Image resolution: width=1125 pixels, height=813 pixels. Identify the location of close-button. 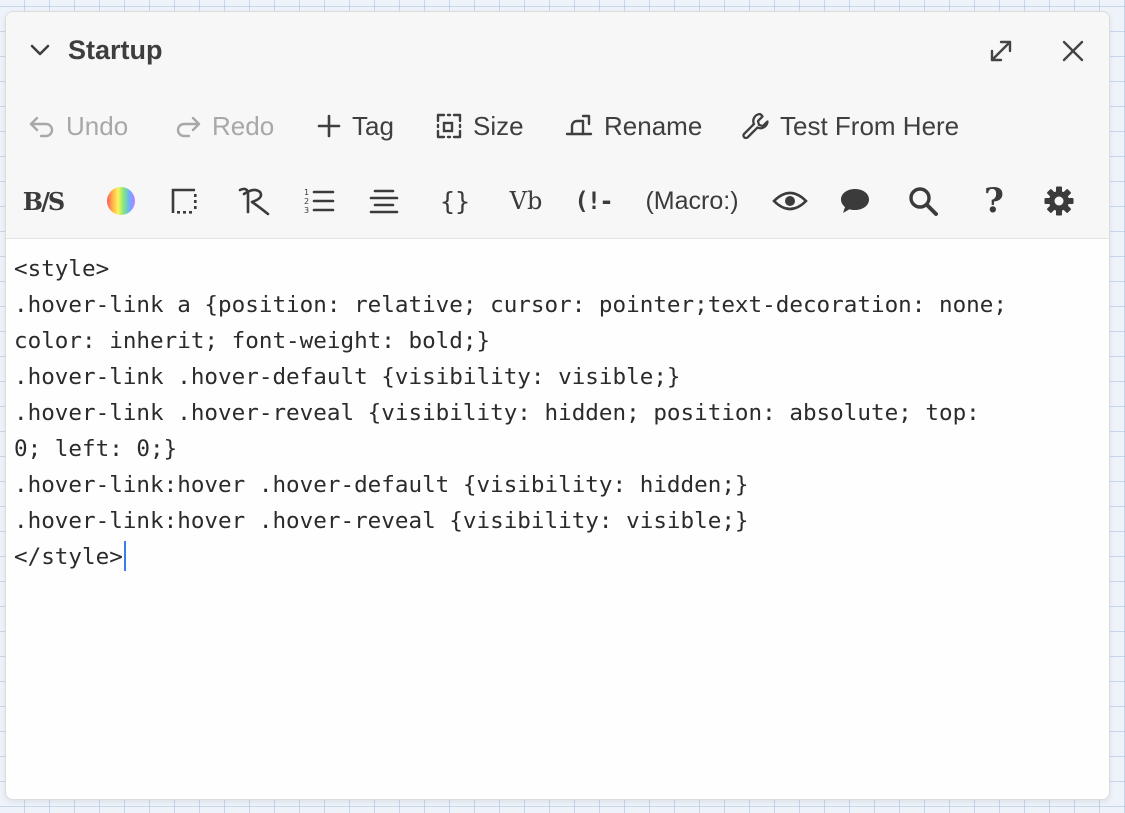
(1073, 51).